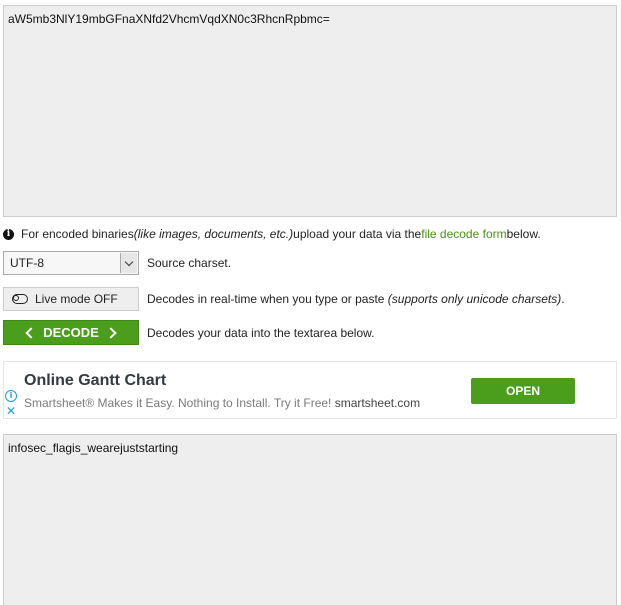 The width and height of the screenshot is (621, 605). Describe the element at coordinates (523, 234) in the screenshot. I see `info-text-suffix: below.` at that location.